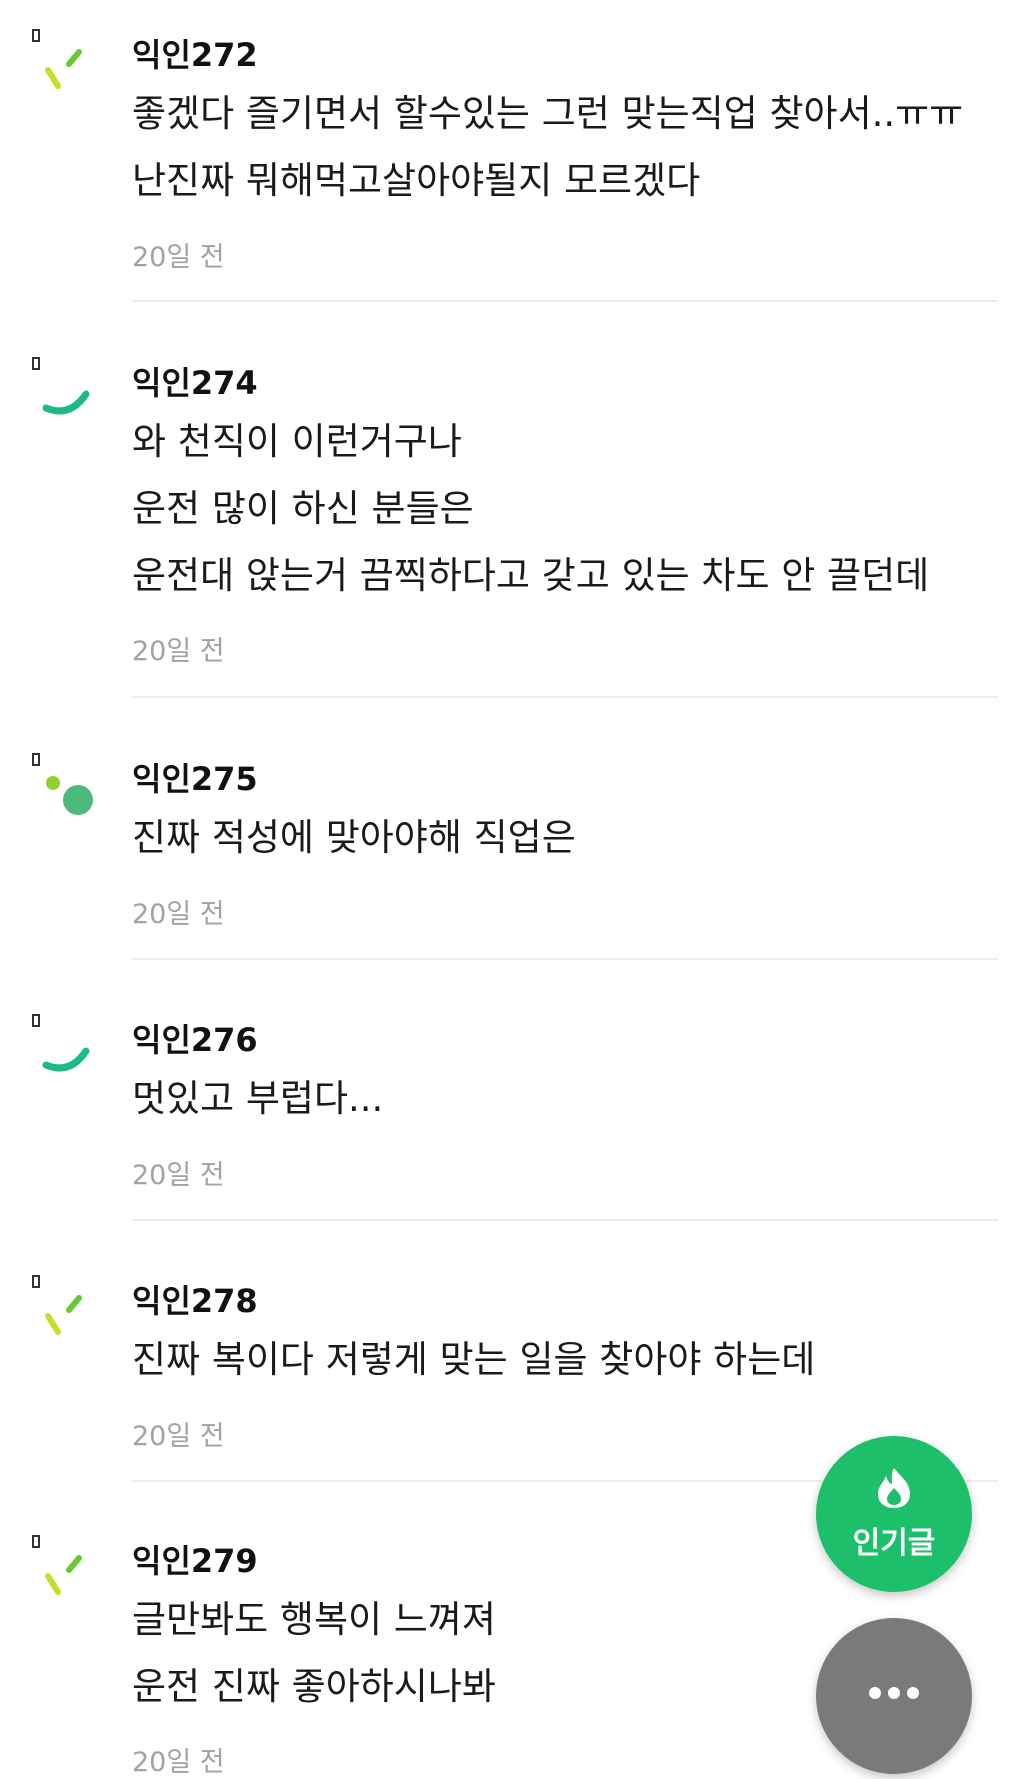  I want to click on comment-body: 글만봐도 행복이 느껴져 운전 진짜 좋아하시나봐, so click(314, 1653).